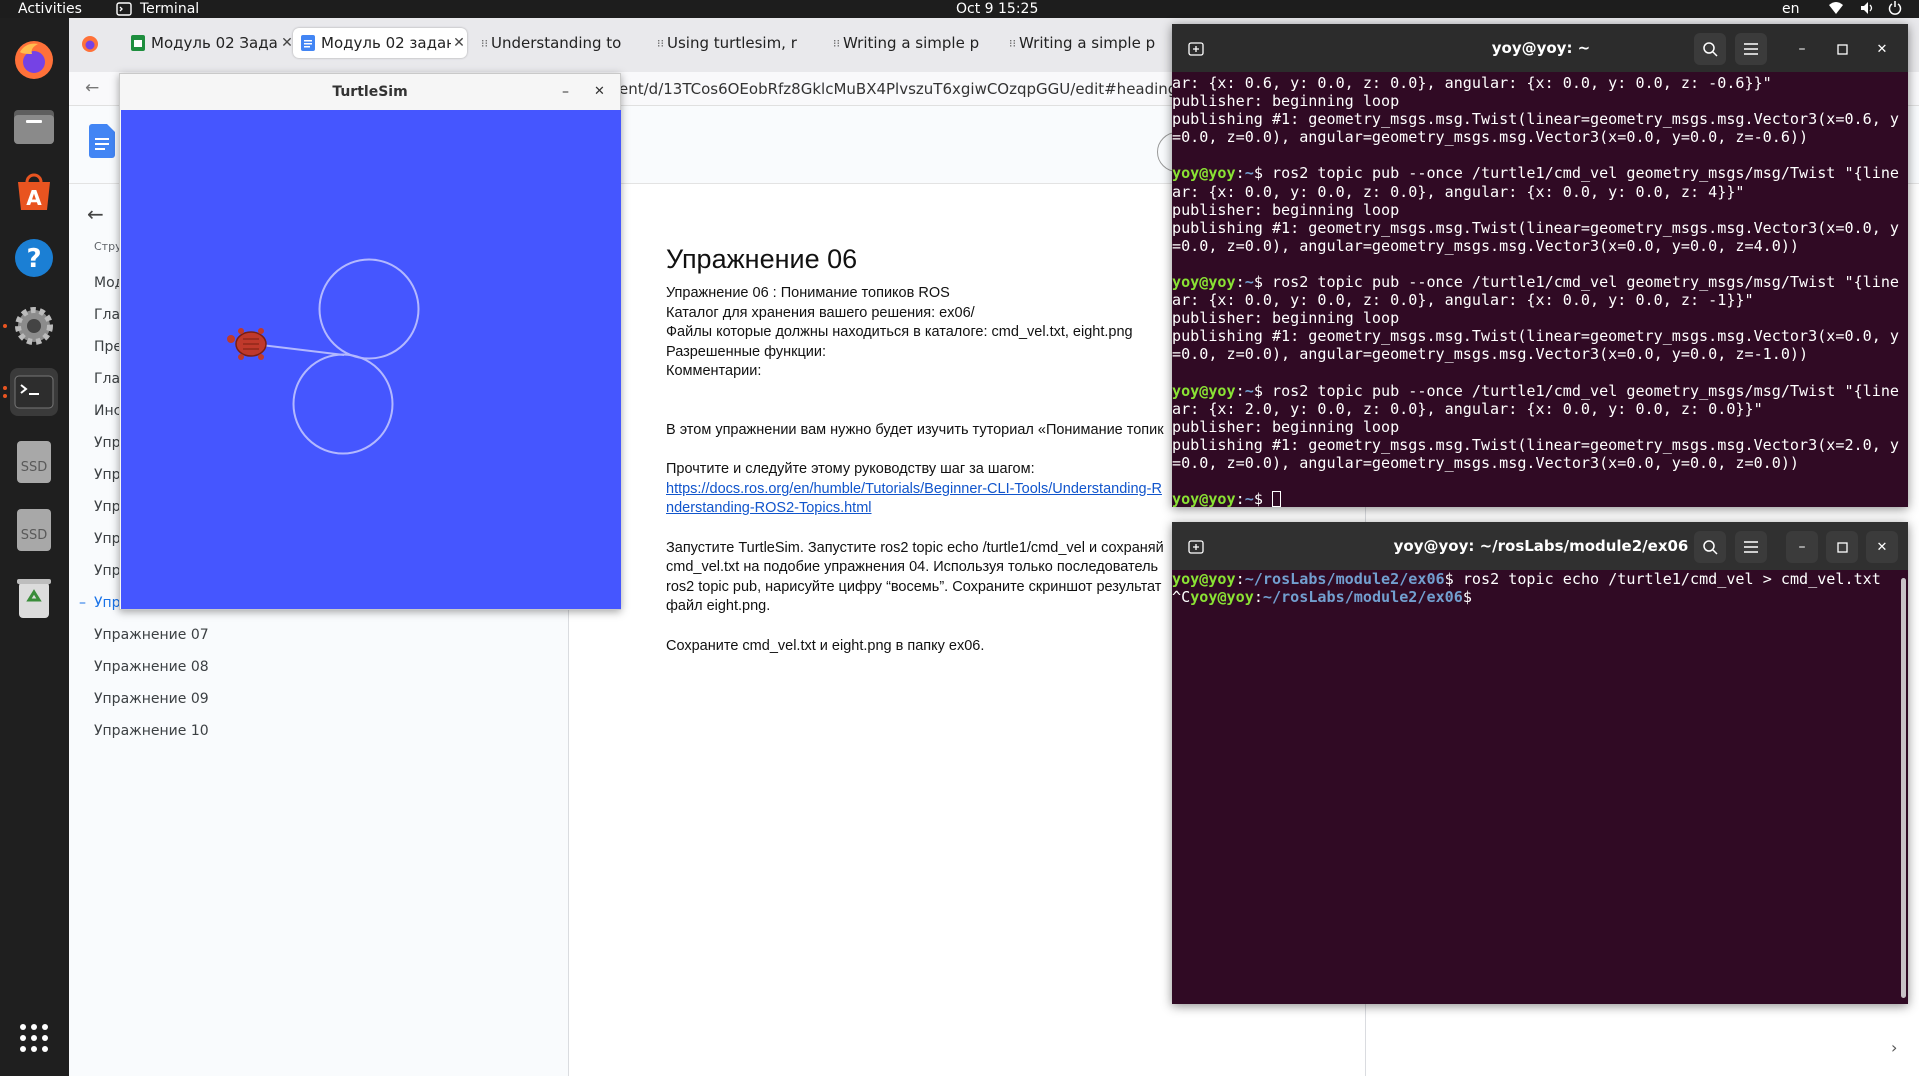 The image size is (1919, 1076). I want to click on outline-item: Инс, so click(107, 411).